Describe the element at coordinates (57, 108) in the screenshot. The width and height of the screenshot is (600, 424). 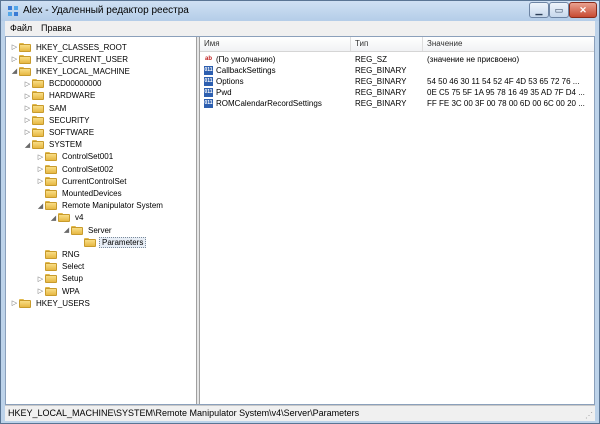
I see `tree-node-label: SAM` at that location.